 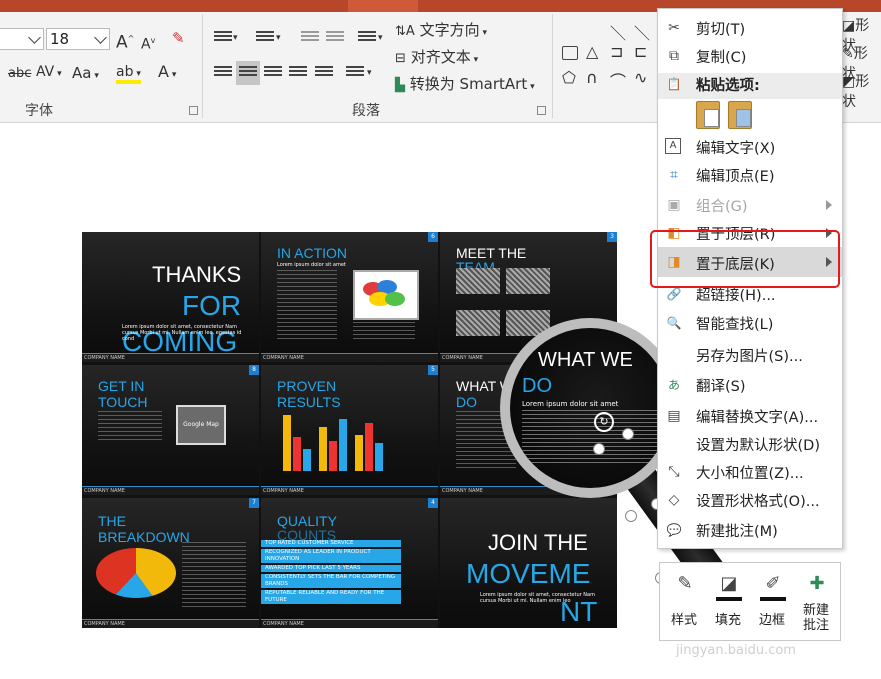 I want to click on text-direction-button: ⇅A 文字方向 ▾, so click(x=441, y=31).